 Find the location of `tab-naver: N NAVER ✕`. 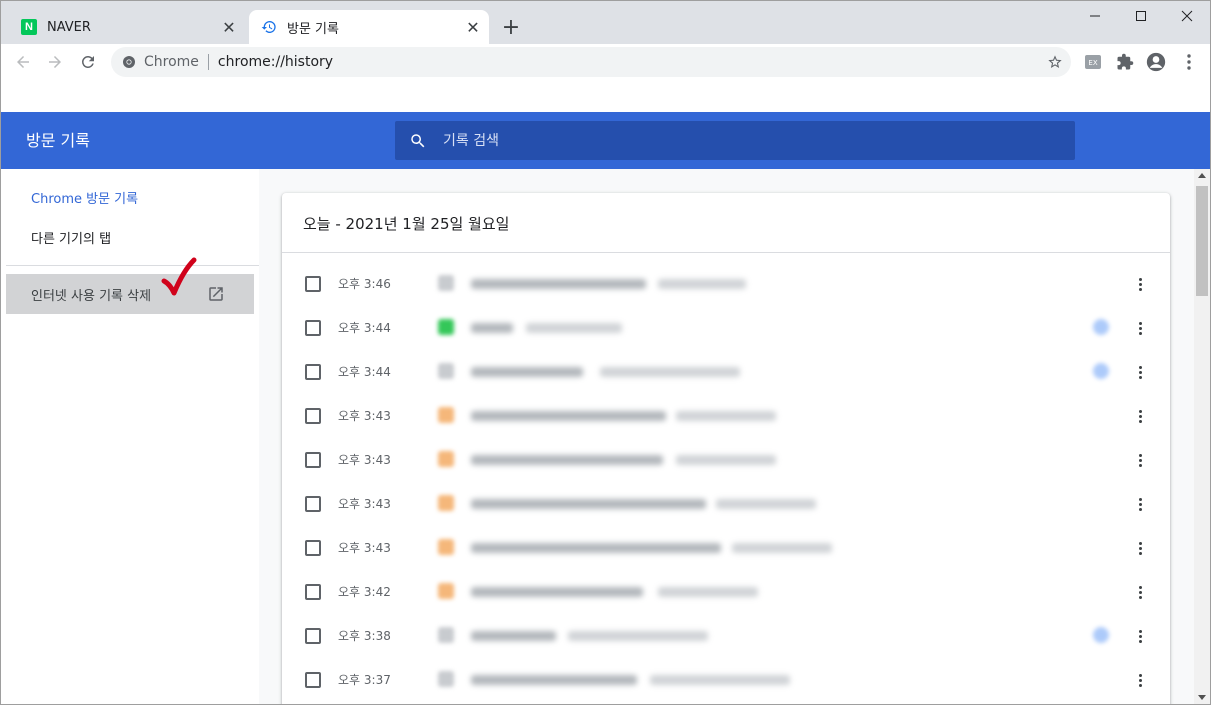

tab-naver: N NAVER ✕ is located at coordinates (127, 27).